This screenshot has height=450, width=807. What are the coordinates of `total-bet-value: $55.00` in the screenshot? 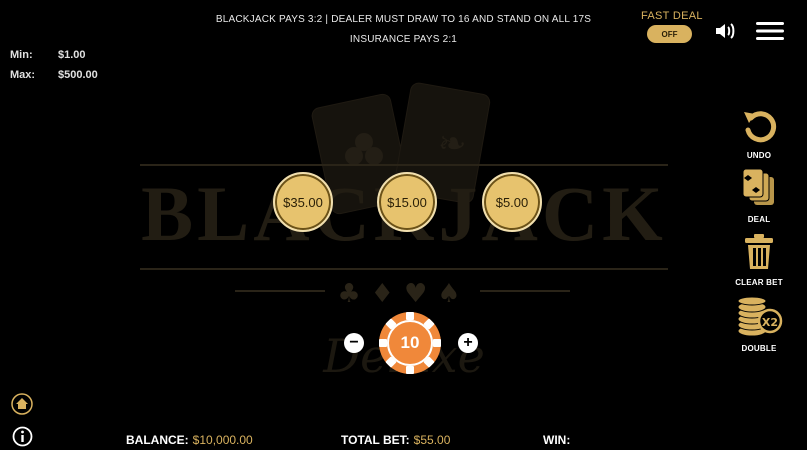 It's located at (432, 440).